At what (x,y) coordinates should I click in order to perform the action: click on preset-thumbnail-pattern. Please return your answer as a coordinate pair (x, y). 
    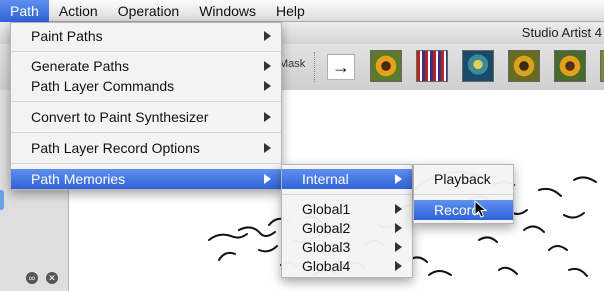
    Looking at the image, I should click on (432, 66).